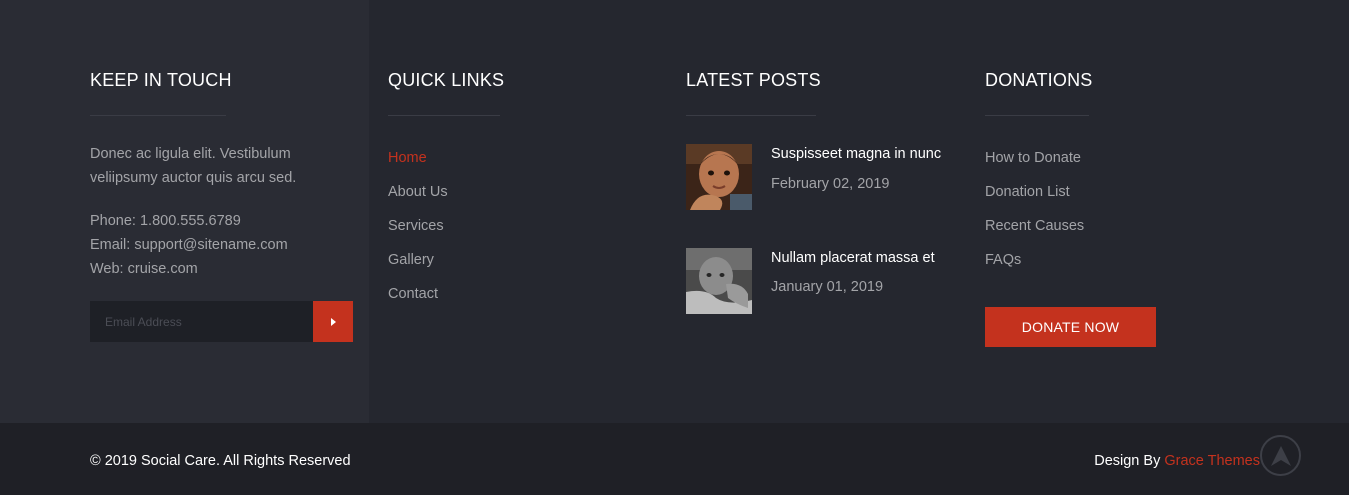  Describe the element at coordinates (827, 287) in the screenshot. I see `post-date: January 01, 2019` at that location.